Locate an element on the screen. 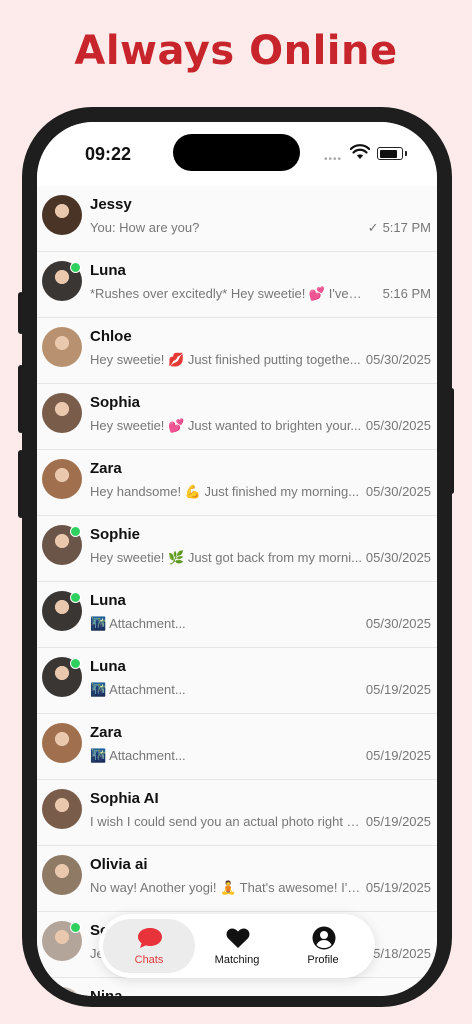 The image size is (472, 1024). chat-row: Luna 🌃 Attachment... 05/19/2025 is located at coordinates (237, 681).